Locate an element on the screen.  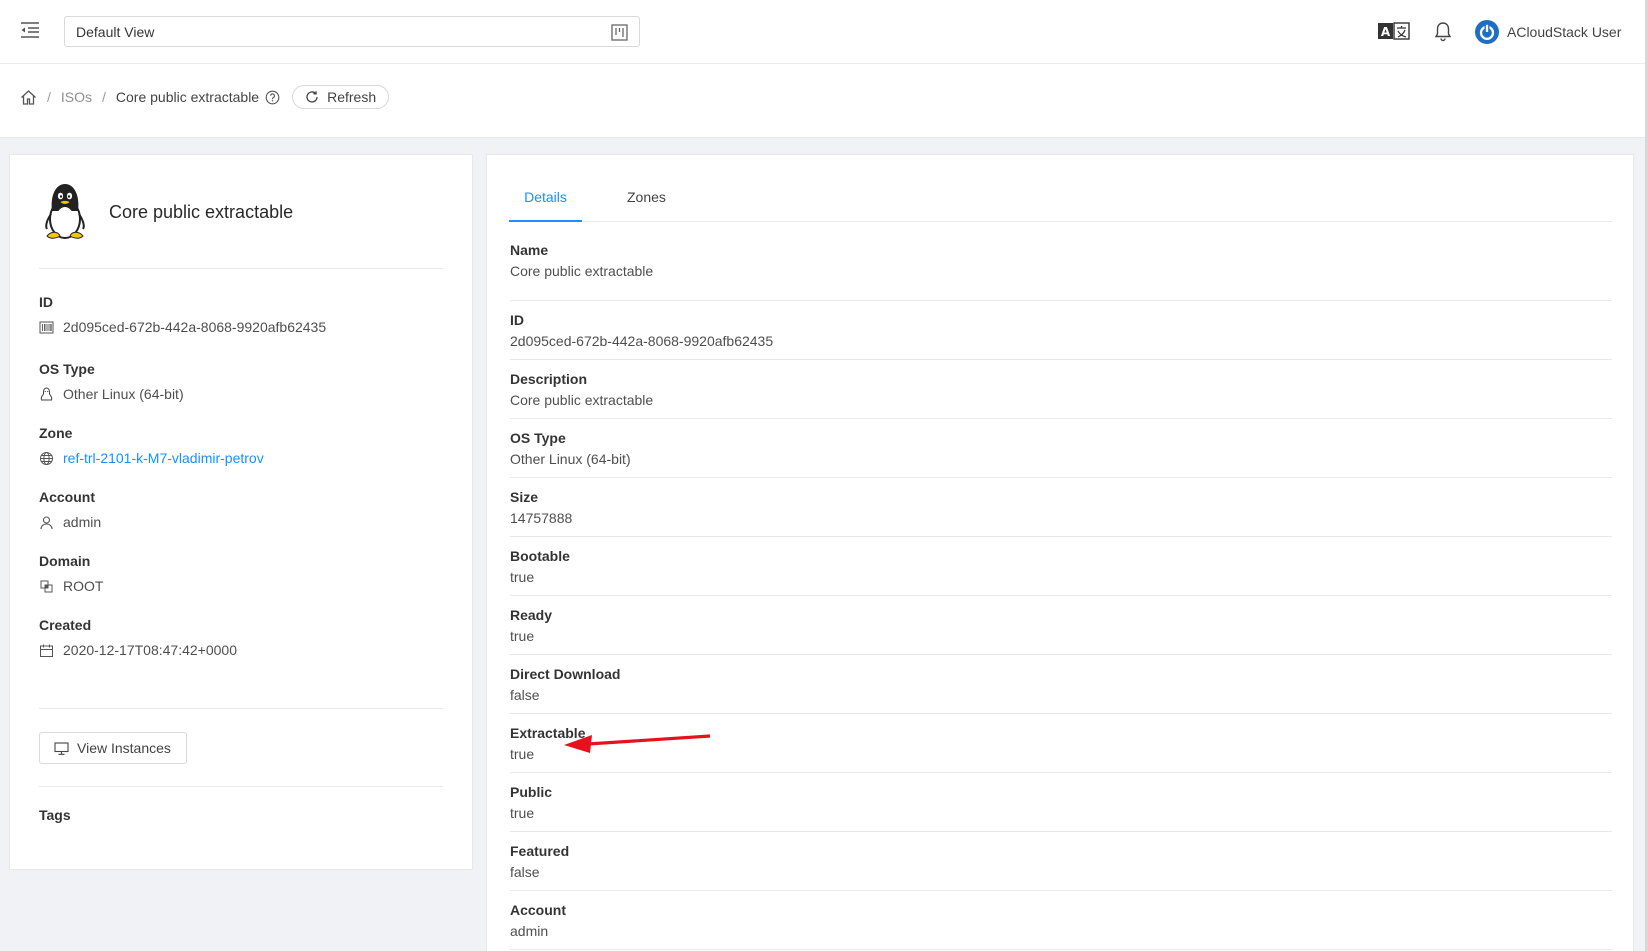
field-label: Zone is located at coordinates (56, 433).